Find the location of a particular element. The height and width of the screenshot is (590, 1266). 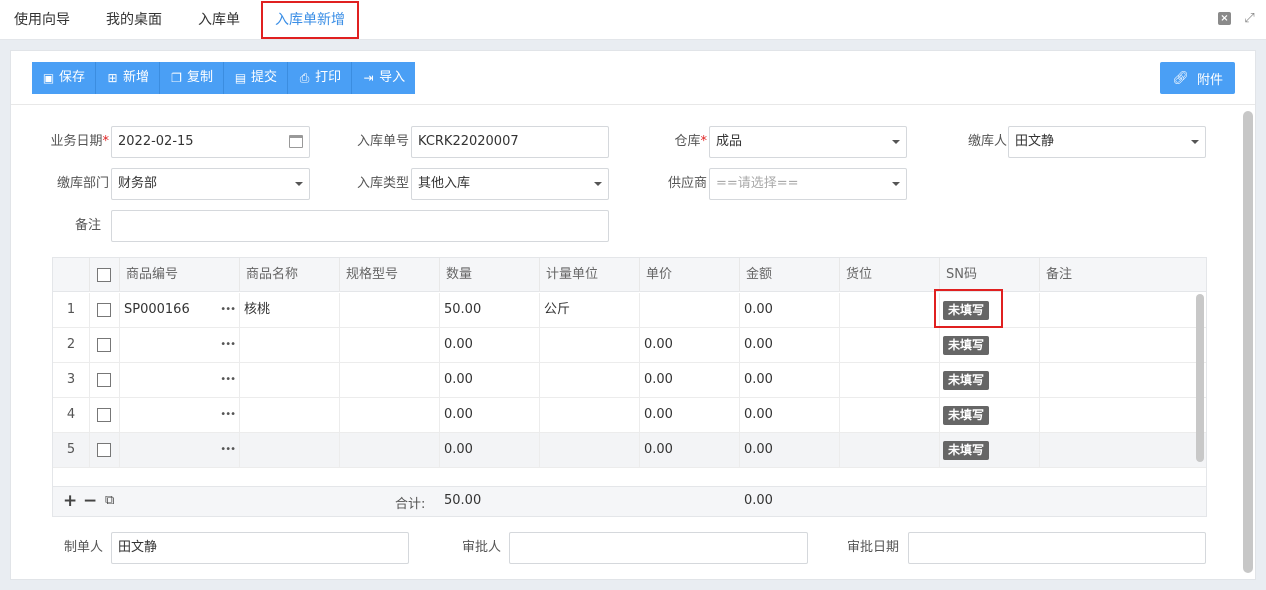

page-scrollbar is located at coordinates (1248, 342).